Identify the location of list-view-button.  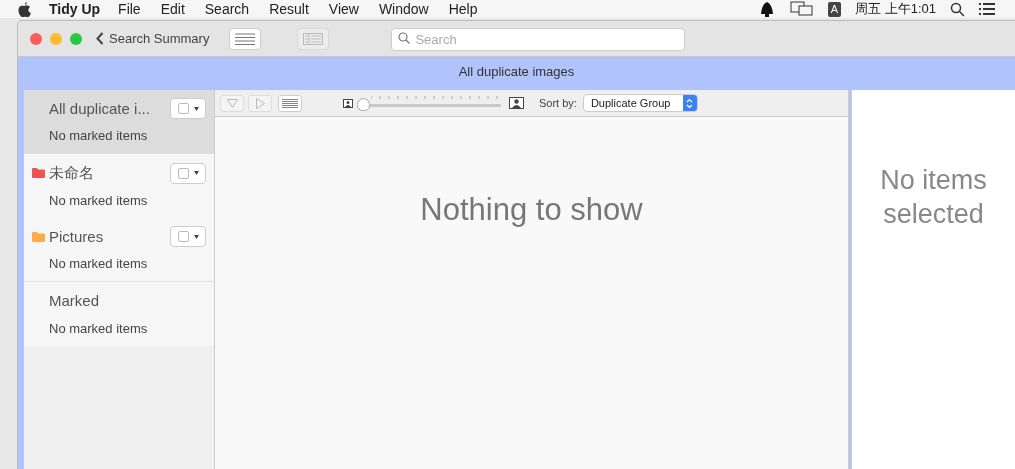
(245, 38).